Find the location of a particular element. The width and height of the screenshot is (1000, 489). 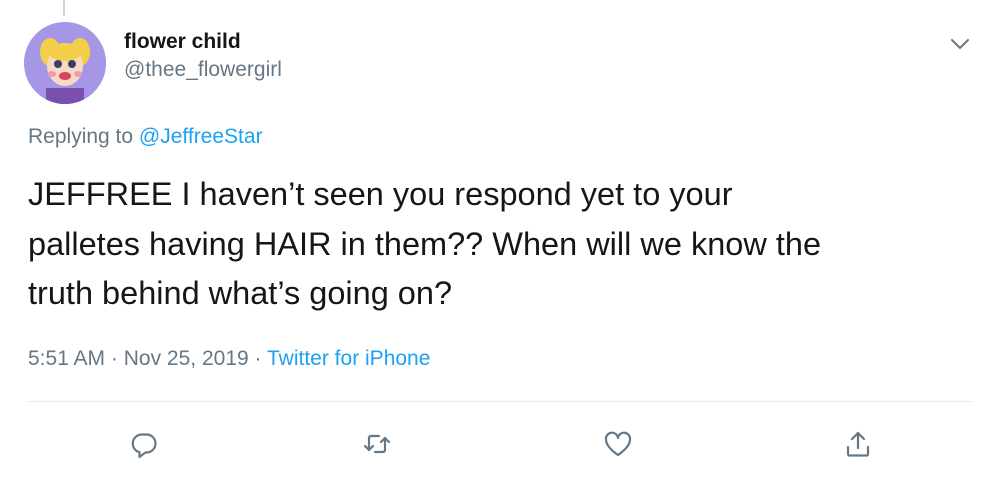

reply-button is located at coordinates (144, 444).